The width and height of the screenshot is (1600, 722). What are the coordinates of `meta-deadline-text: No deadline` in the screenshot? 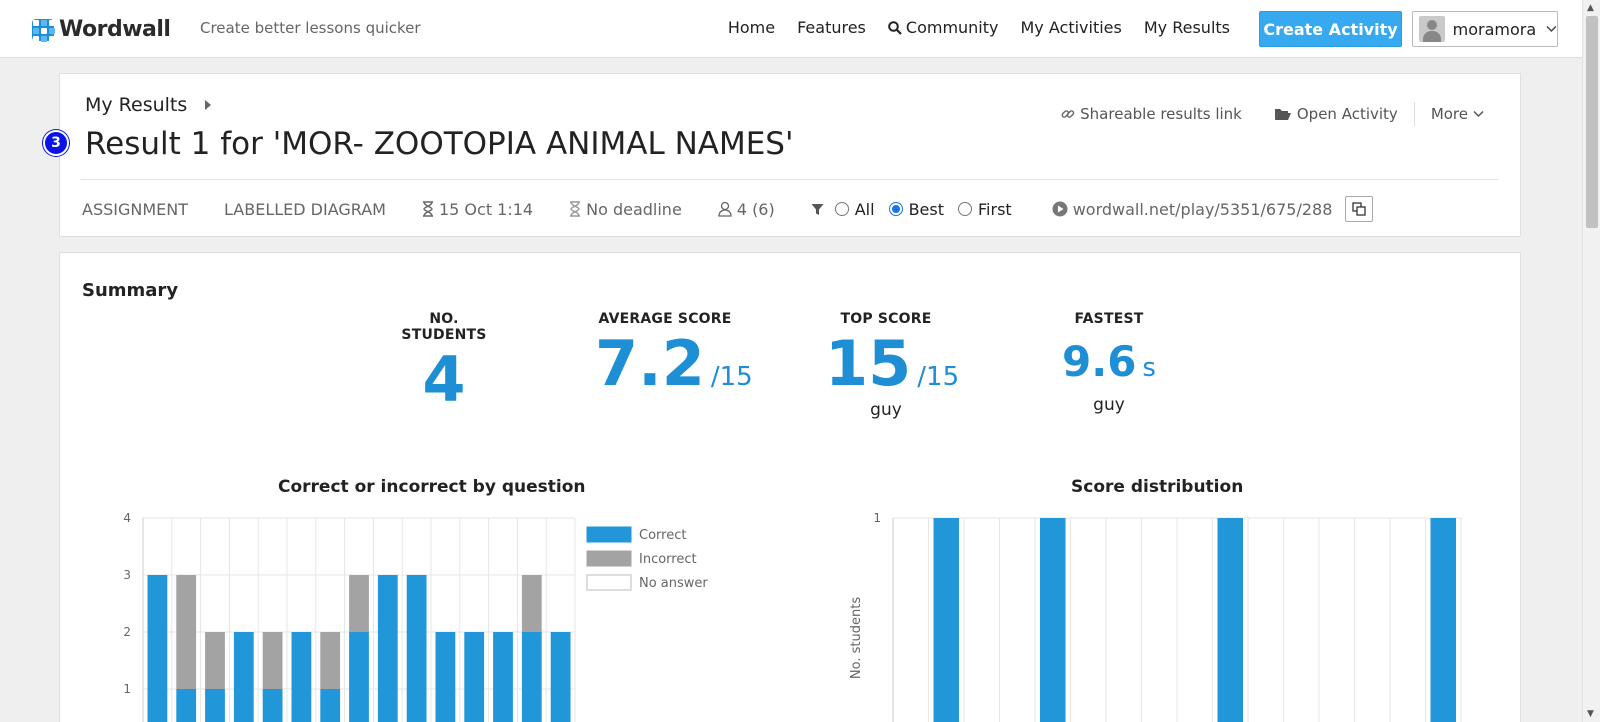 It's located at (634, 209).